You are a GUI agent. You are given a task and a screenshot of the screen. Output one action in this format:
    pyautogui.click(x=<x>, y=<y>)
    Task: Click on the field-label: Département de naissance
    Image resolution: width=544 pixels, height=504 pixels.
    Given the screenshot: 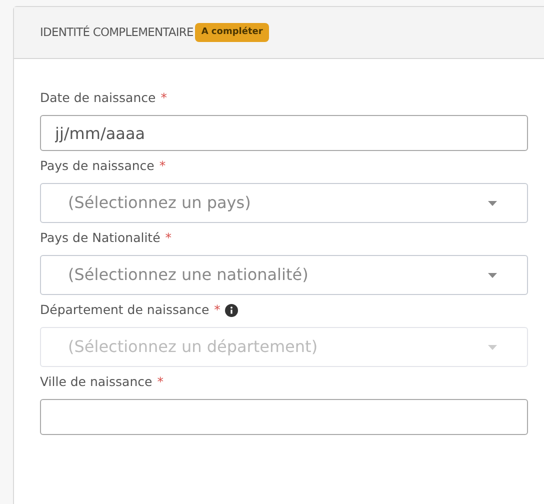 What is the action you would take?
    pyautogui.click(x=125, y=309)
    